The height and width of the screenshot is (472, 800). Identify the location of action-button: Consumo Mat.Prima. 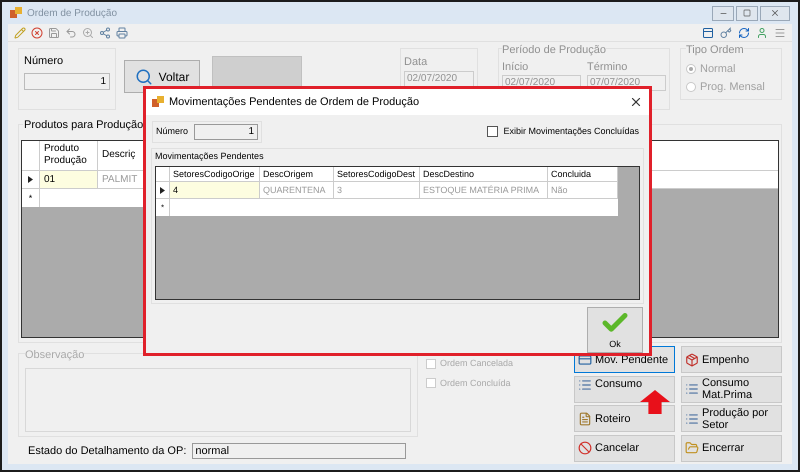
(731, 389).